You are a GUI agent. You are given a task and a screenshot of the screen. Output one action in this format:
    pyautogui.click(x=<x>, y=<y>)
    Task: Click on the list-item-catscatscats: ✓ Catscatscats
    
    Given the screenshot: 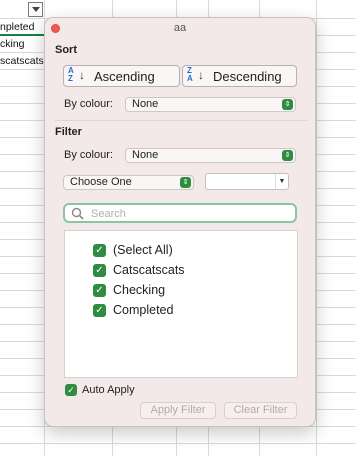 What is the action you would take?
    pyautogui.click(x=139, y=270)
    